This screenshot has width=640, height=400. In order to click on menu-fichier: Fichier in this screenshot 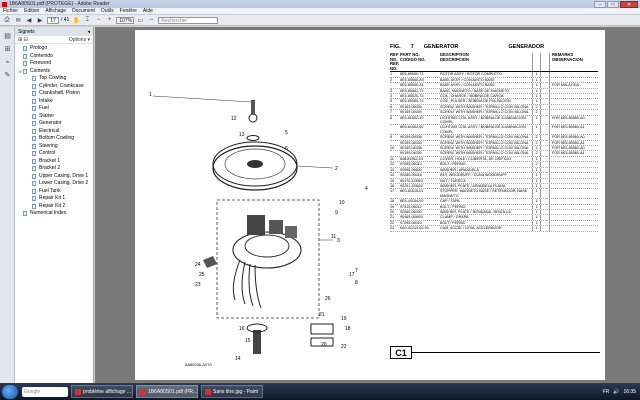, I will do `click(10, 11)`.